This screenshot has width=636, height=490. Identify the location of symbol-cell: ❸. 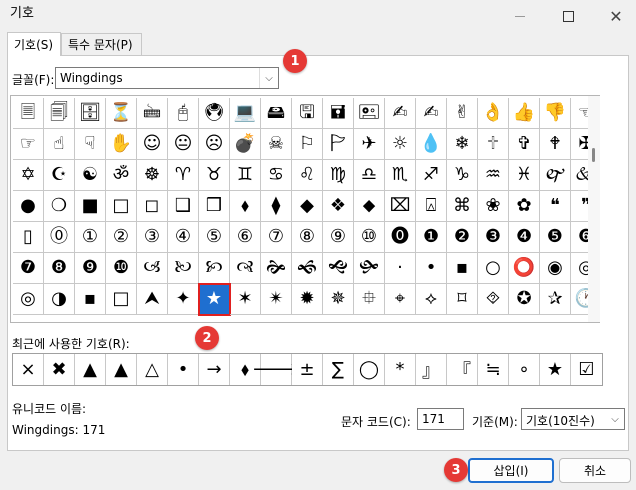
(493, 237).